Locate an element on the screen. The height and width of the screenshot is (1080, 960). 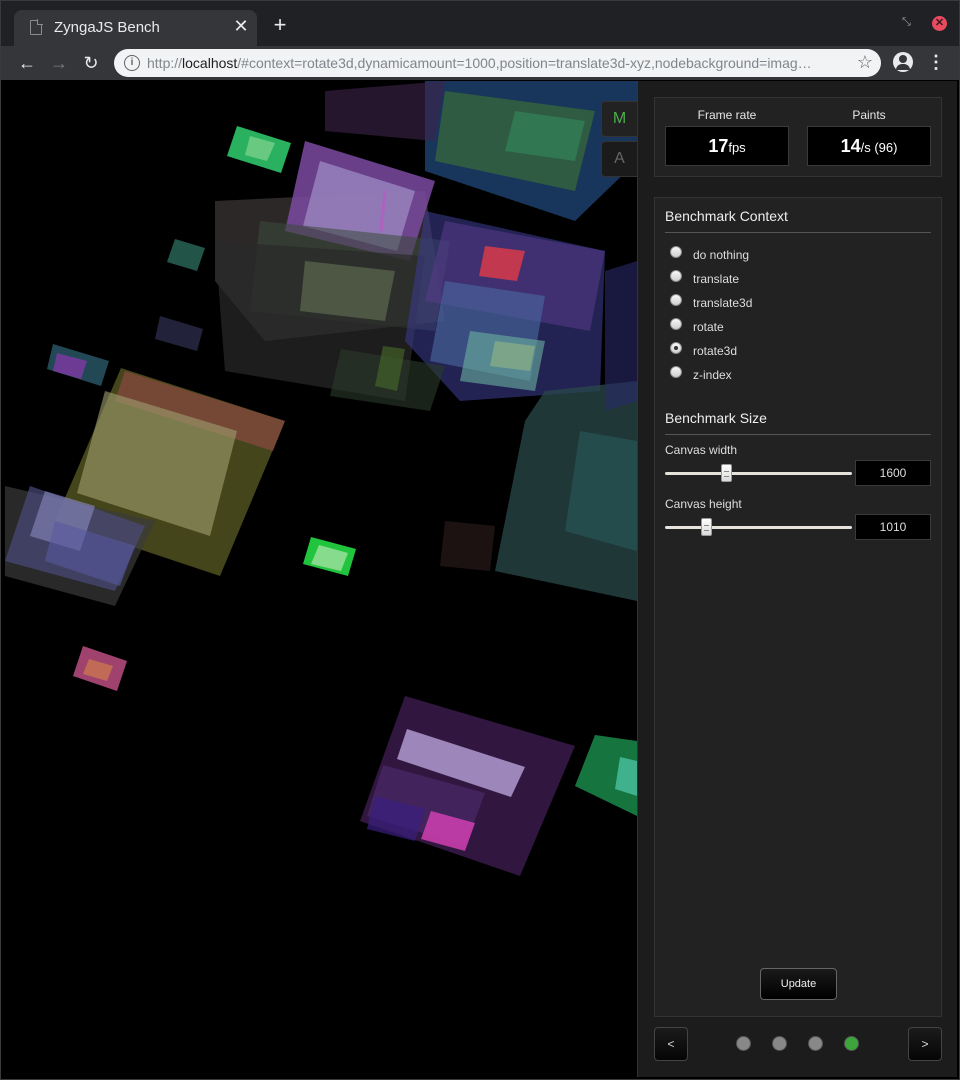
tab-m: M is located at coordinates (619, 119).